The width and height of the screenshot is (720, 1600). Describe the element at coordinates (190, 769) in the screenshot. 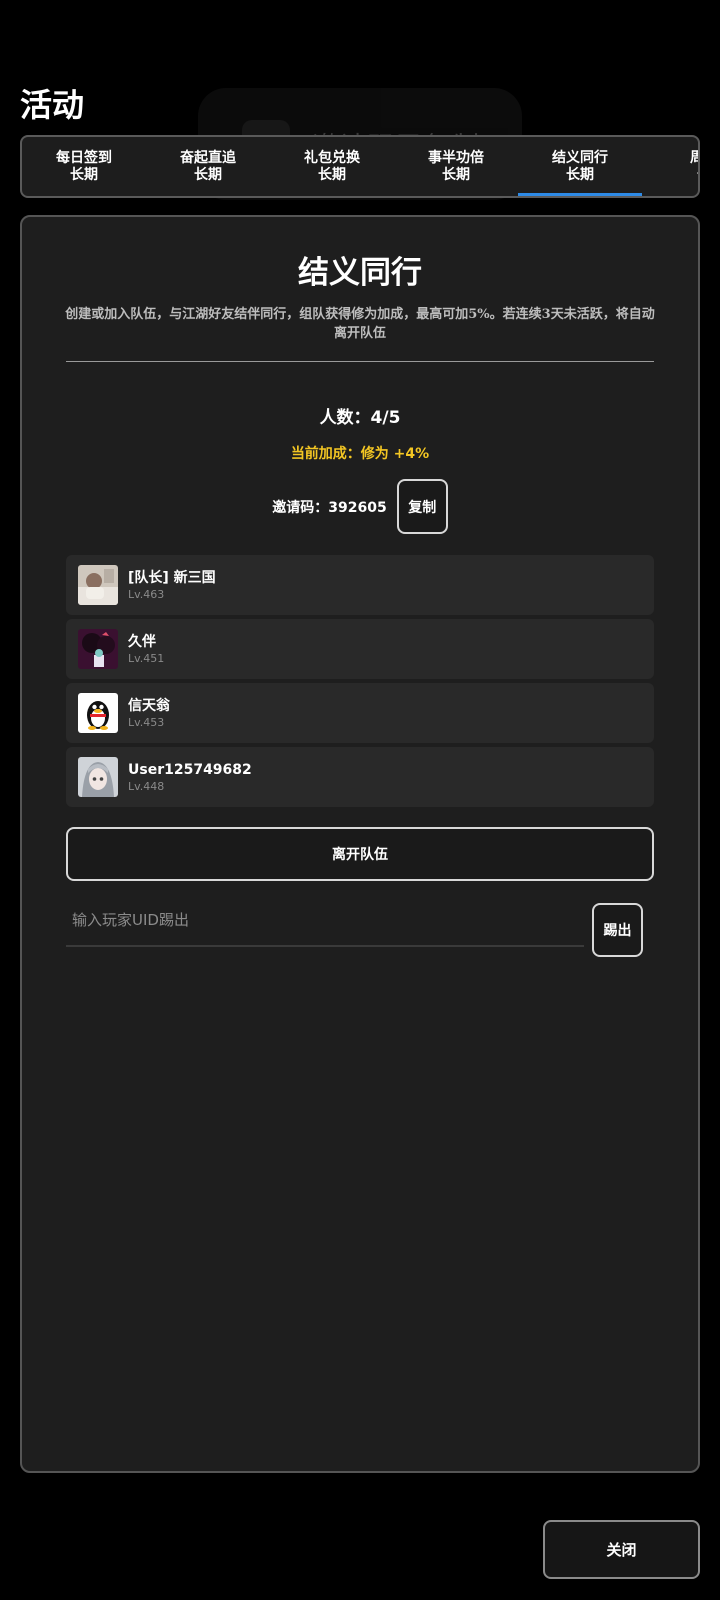

I see `member-name: User125749682` at that location.